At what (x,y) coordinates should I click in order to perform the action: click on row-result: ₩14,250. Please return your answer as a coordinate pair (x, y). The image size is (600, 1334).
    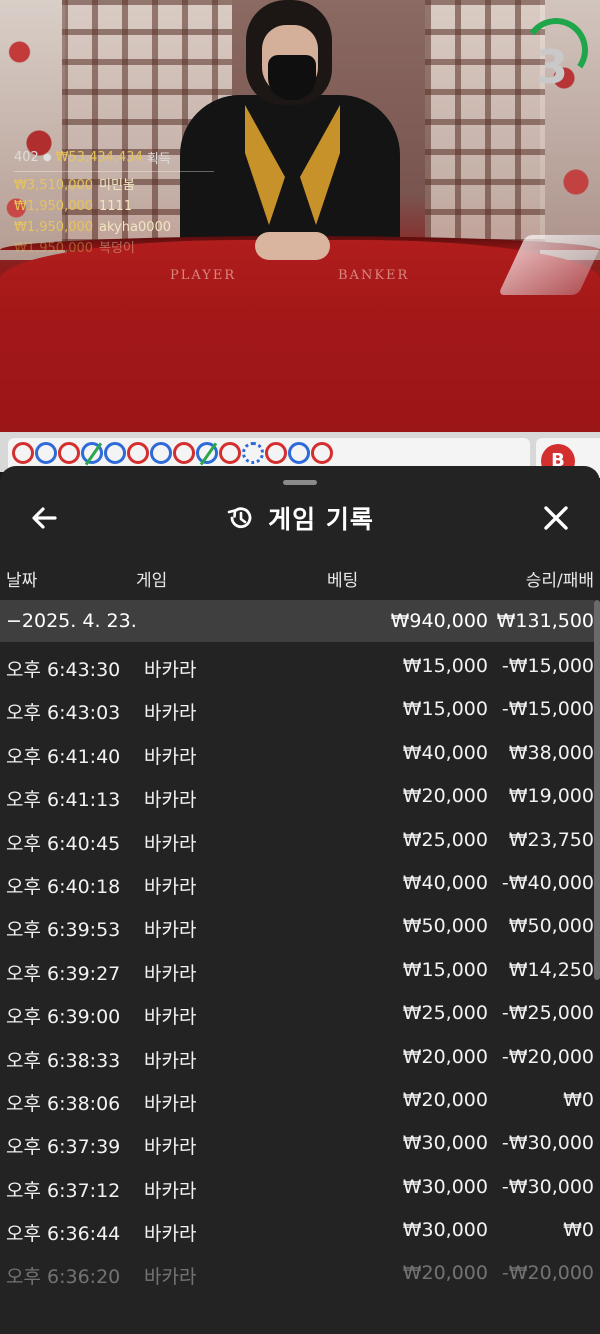
    Looking at the image, I should click on (551, 969).